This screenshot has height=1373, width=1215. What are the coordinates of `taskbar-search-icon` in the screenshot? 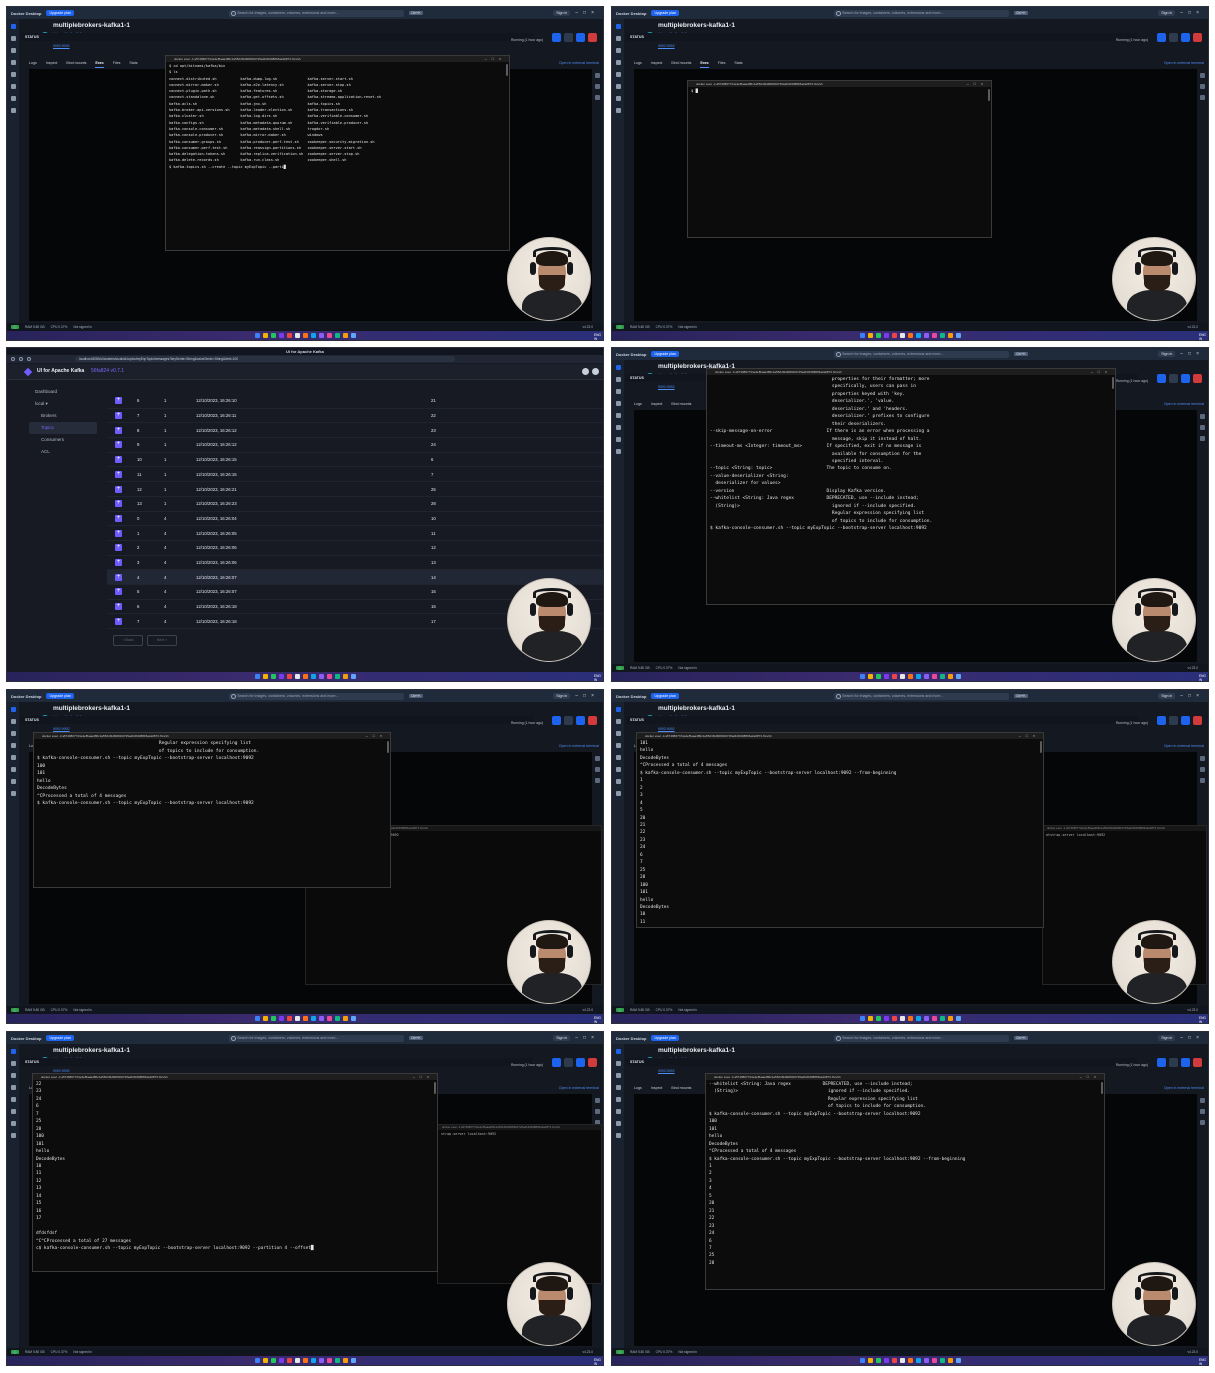 It's located at (870, 335).